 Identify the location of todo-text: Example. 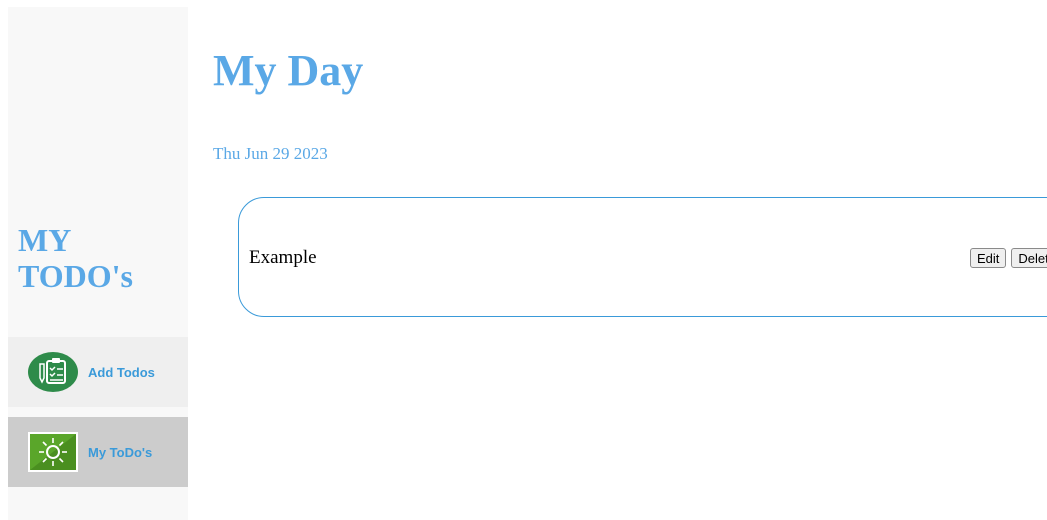
(283, 257).